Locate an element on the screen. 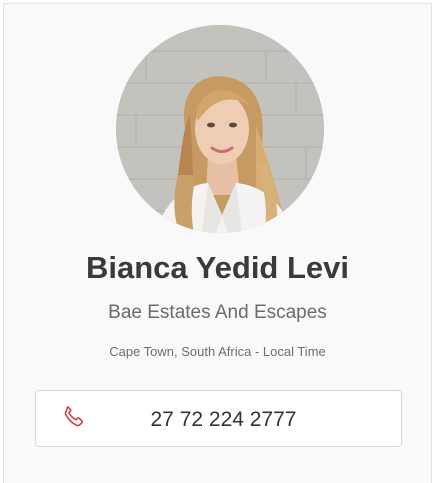  company-name: Bae Estates And Escapes is located at coordinates (217, 312).